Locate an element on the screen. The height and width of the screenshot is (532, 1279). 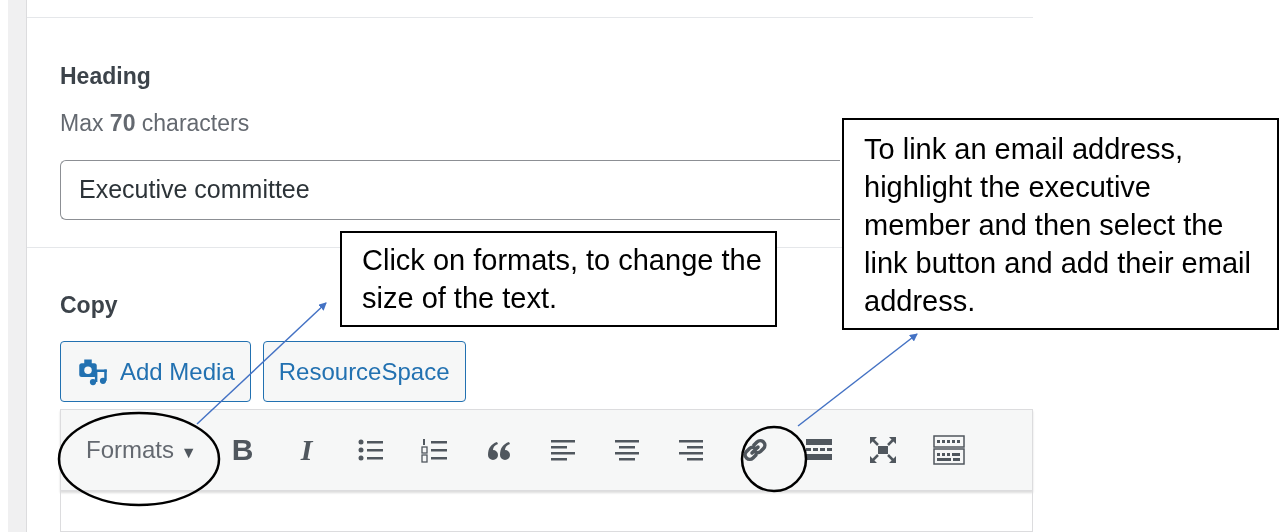
italic-button: I is located at coordinates (306, 450).